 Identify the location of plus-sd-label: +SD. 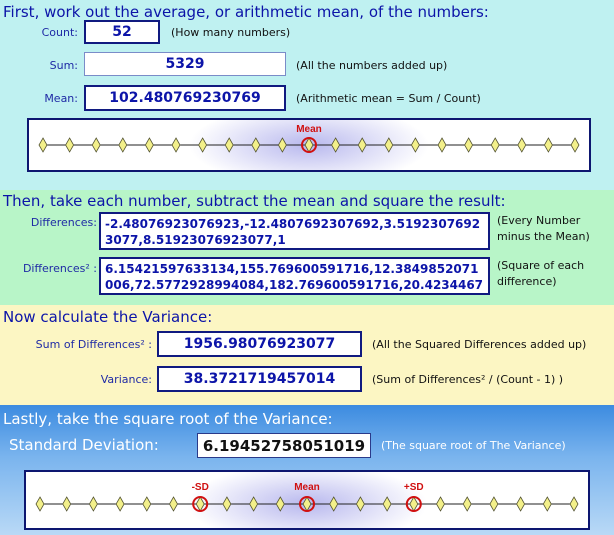
(414, 487).